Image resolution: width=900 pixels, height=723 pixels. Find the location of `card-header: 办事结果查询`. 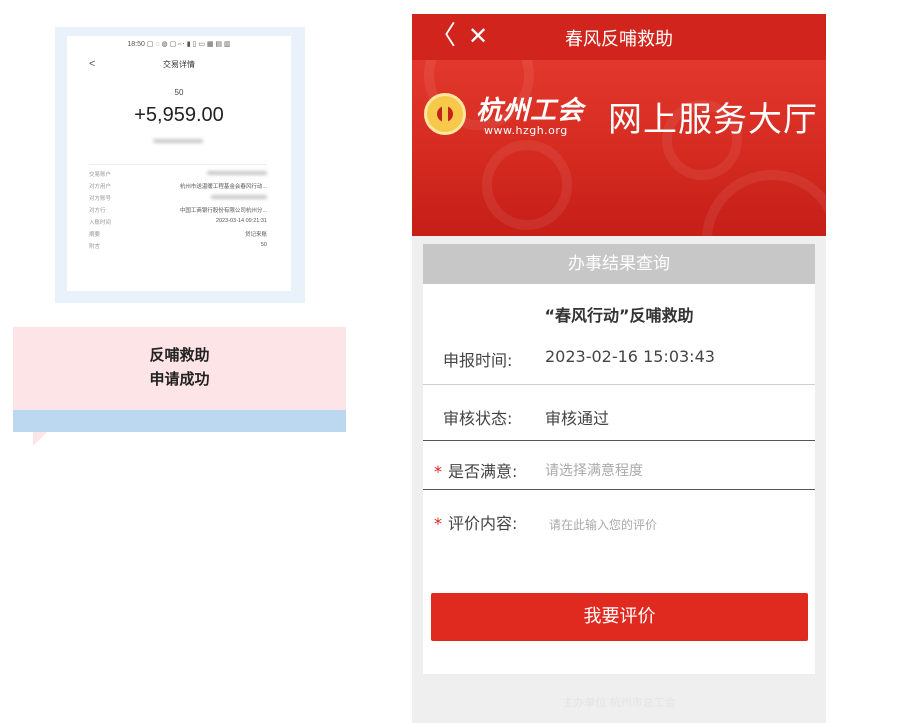

card-header: 办事结果查询 is located at coordinates (619, 264).